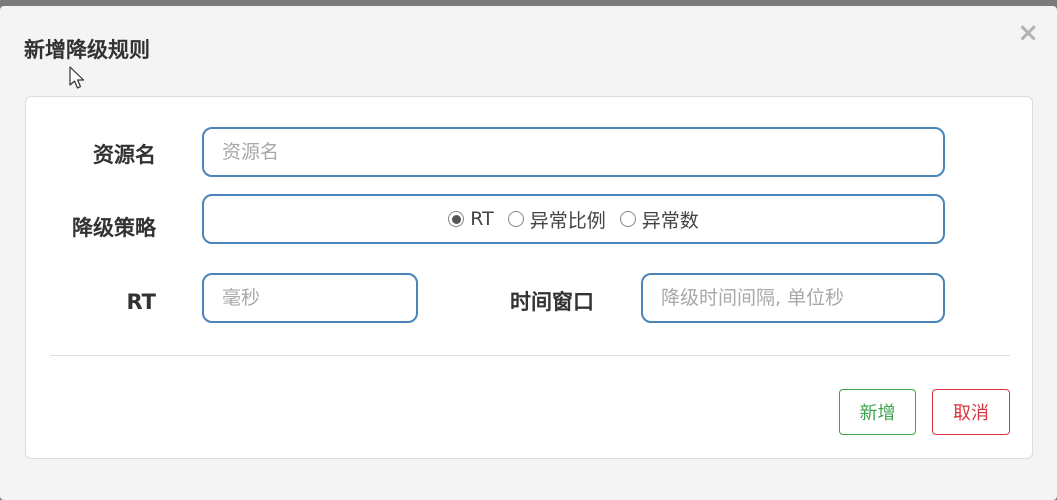 The image size is (1057, 500). What do you see at coordinates (670, 220) in the screenshot?
I see `strategy-option-label: 异常数` at bounding box center [670, 220].